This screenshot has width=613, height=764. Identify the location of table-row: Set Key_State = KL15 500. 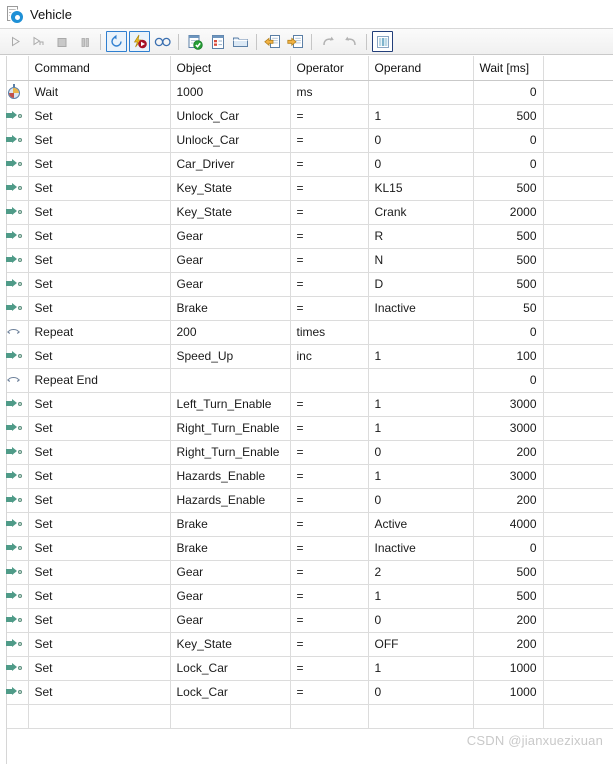
(306, 188).